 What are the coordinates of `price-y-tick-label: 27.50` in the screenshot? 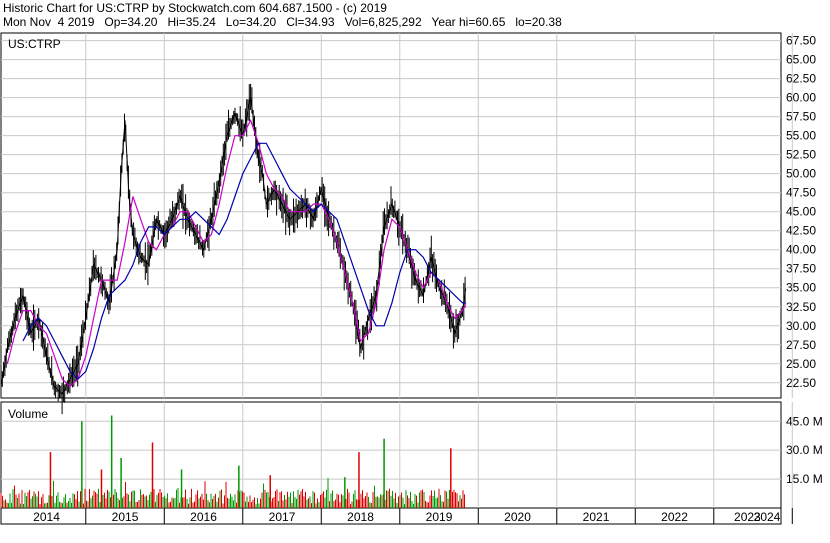 It's located at (801, 345).